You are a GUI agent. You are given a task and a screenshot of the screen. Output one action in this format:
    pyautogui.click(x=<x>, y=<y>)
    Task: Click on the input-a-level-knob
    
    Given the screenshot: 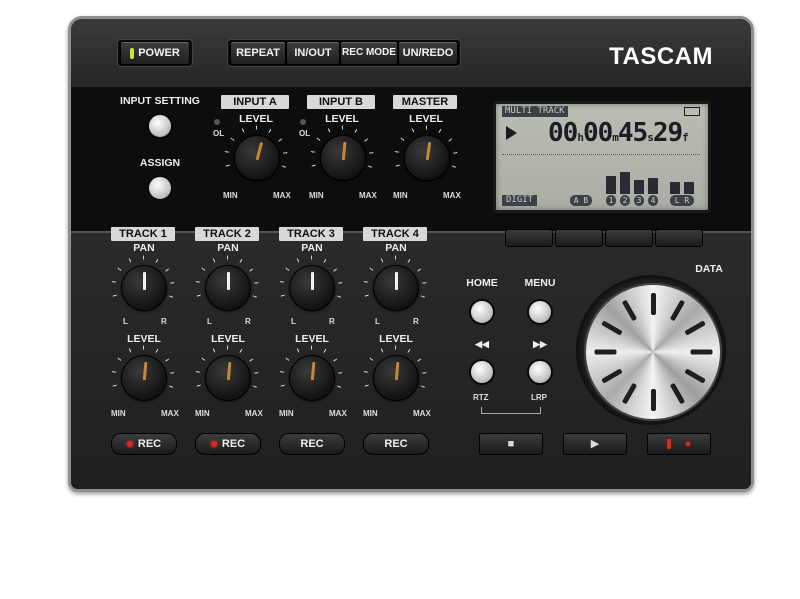 What is the action you would take?
    pyautogui.click(x=257, y=158)
    